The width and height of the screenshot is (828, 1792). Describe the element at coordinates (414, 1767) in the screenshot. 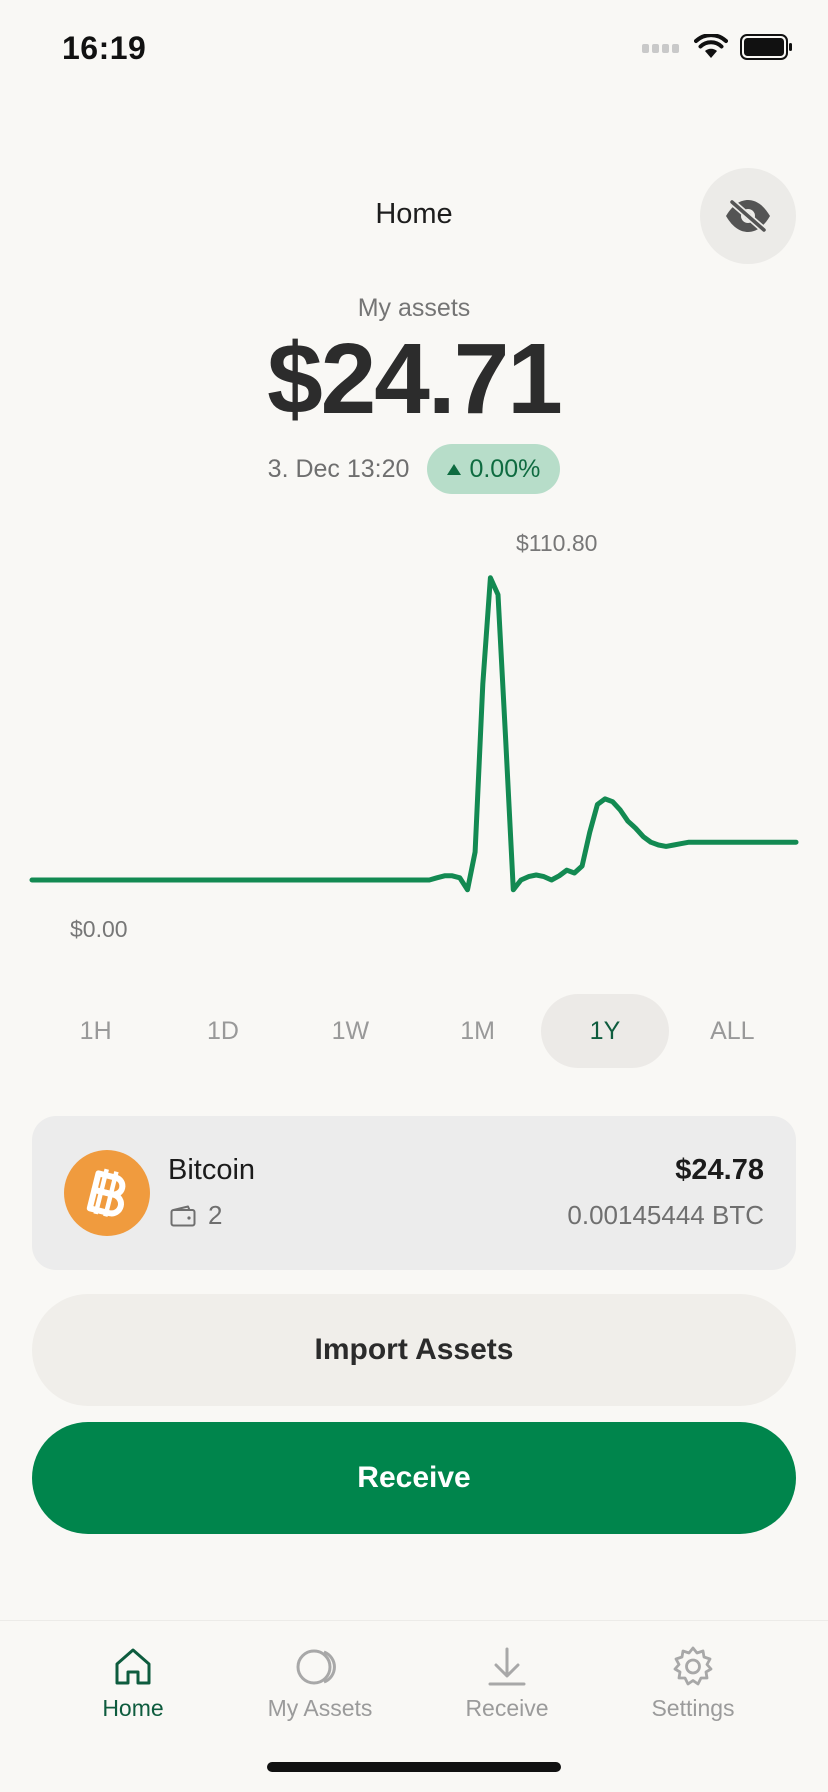

I see `home-indicator` at that location.